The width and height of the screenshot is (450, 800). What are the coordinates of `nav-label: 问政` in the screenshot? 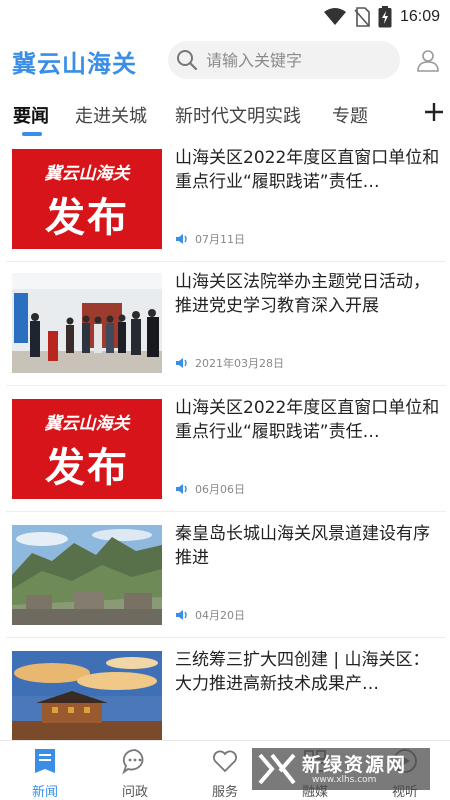 It's located at (134, 792).